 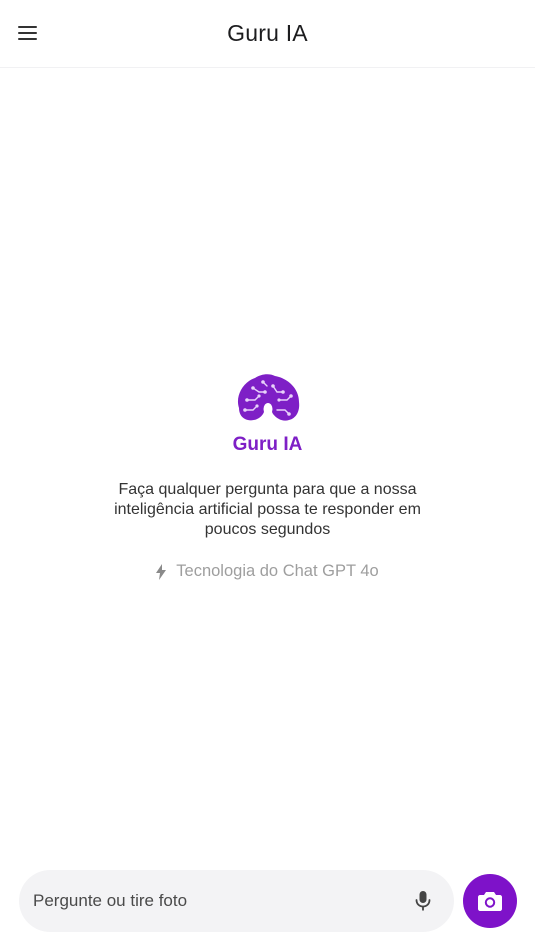 I want to click on message-composer, so click(x=236, y=901).